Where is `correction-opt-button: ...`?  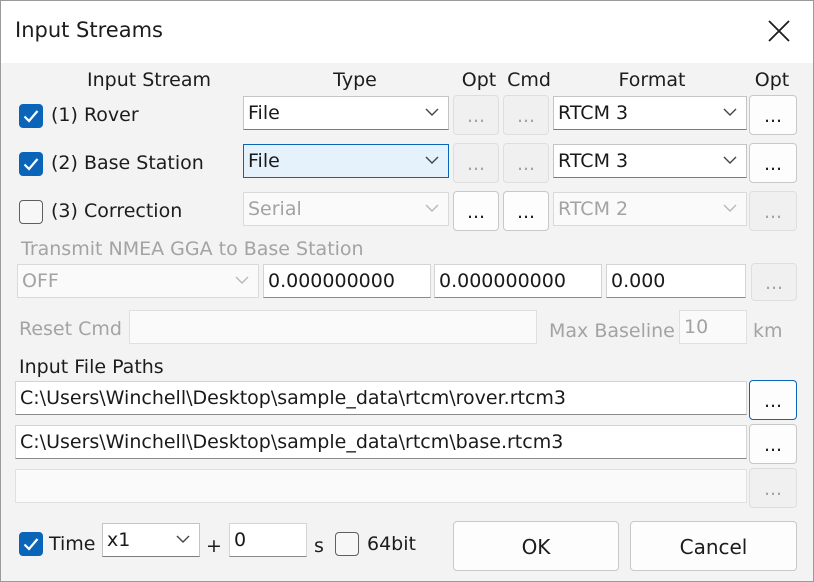 correction-opt-button: ... is located at coordinates (476, 211).